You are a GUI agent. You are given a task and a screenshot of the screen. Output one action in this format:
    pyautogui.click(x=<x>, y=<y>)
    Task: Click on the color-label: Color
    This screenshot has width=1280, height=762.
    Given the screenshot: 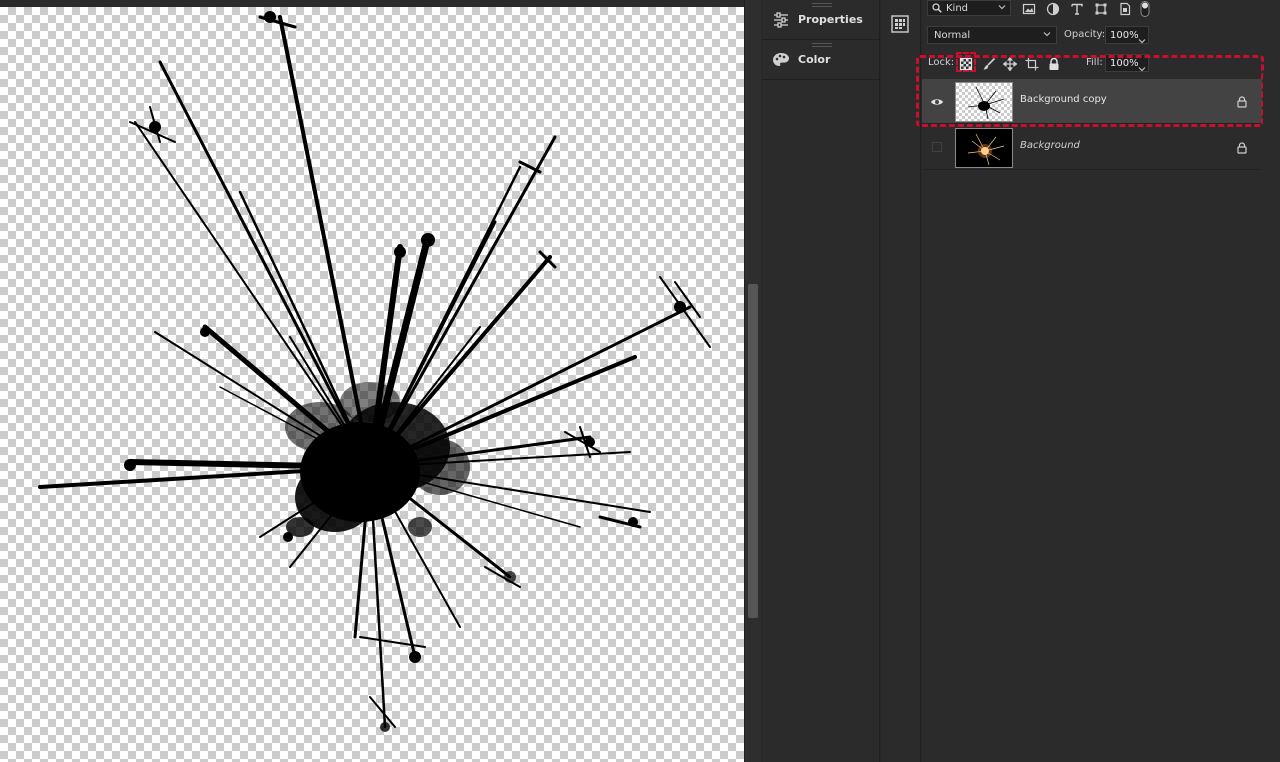 What is the action you would take?
    pyautogui.click(x=814, y=59)
    